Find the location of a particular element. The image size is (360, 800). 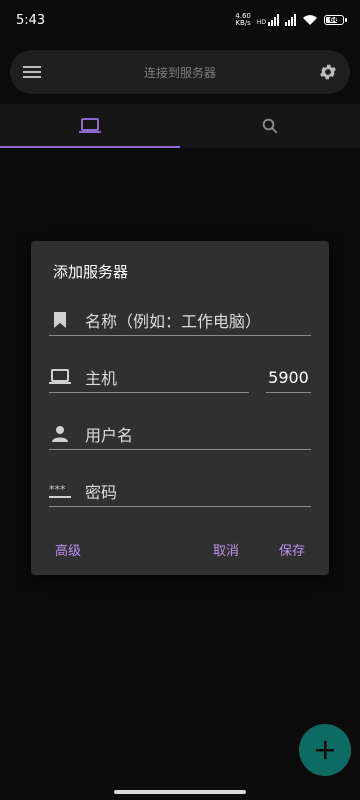

port-value: 5900 is located at coordinates (288, 377).